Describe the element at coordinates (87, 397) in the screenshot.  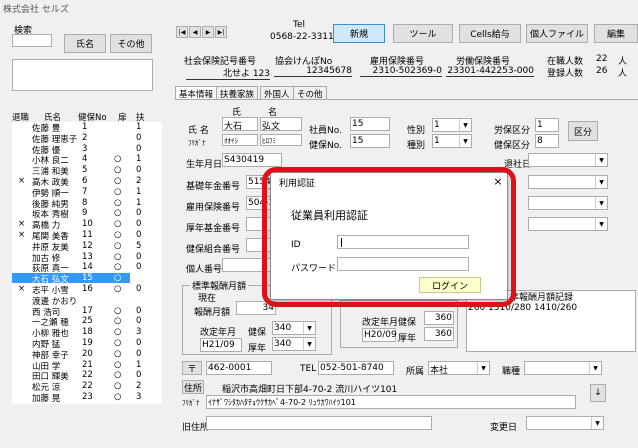
I see `employee-kenpo-no: 23` at that location.